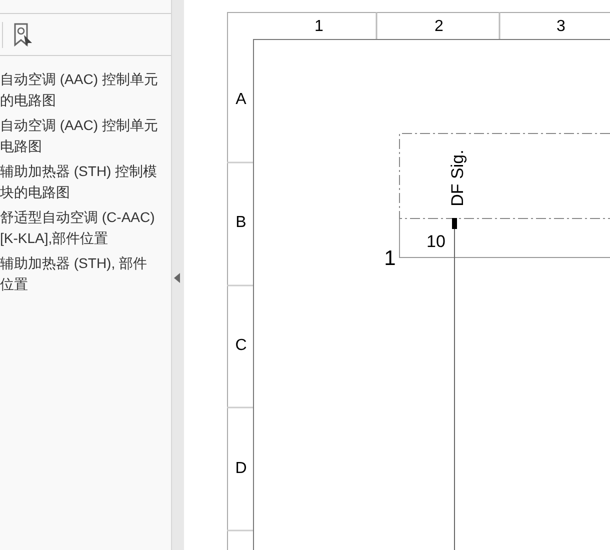 Image resolution: width=610 pixels, height=550 pixels. Describe the element at coordinates (80, 228) in the screenshot. I see `bookmark-item: 舒适型自动空调 (C-AAC) [K-KLA],部件位置` at that location.